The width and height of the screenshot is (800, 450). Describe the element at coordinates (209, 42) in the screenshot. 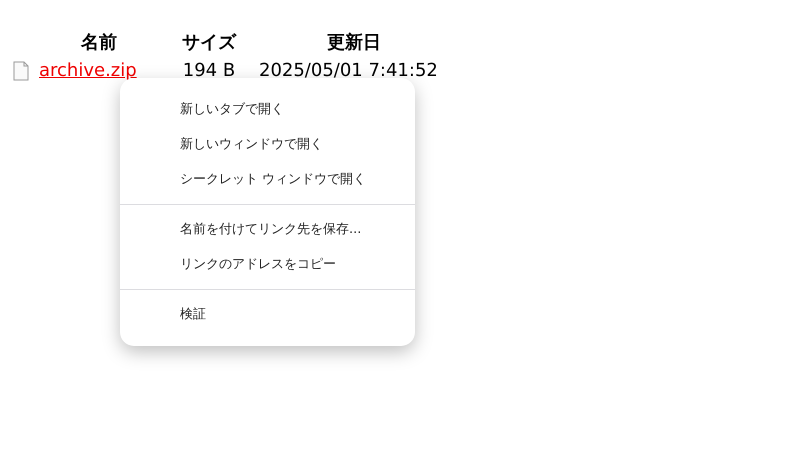

I see `column-header: サイズ` at that location.